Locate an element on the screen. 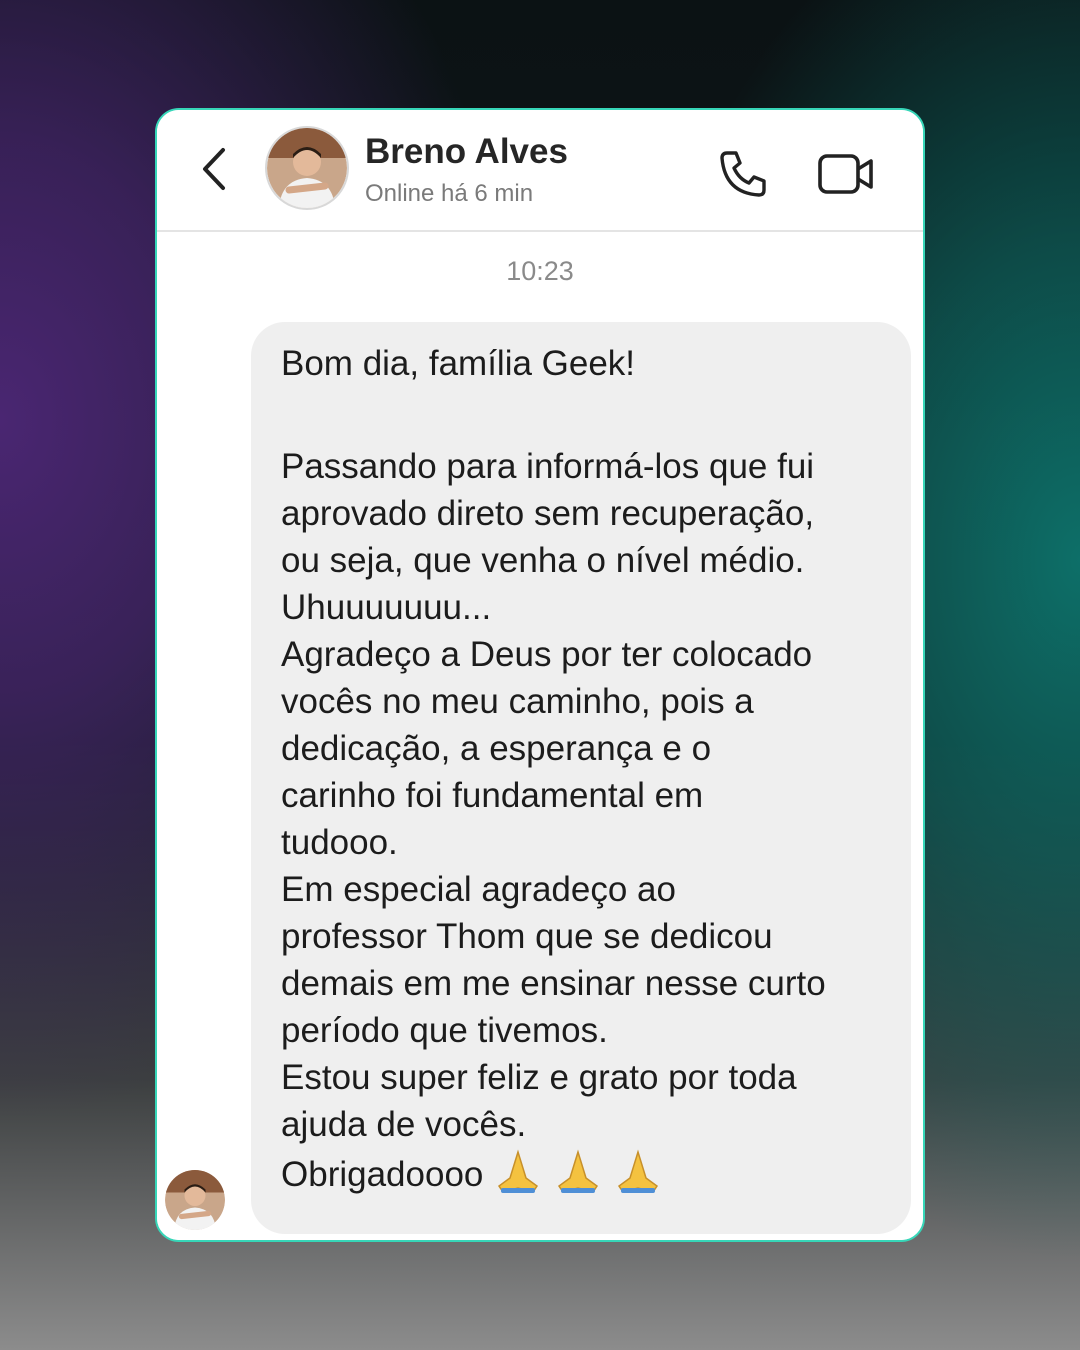  message-line: Em especial agradeço ao is located at coordinates (478, 889).